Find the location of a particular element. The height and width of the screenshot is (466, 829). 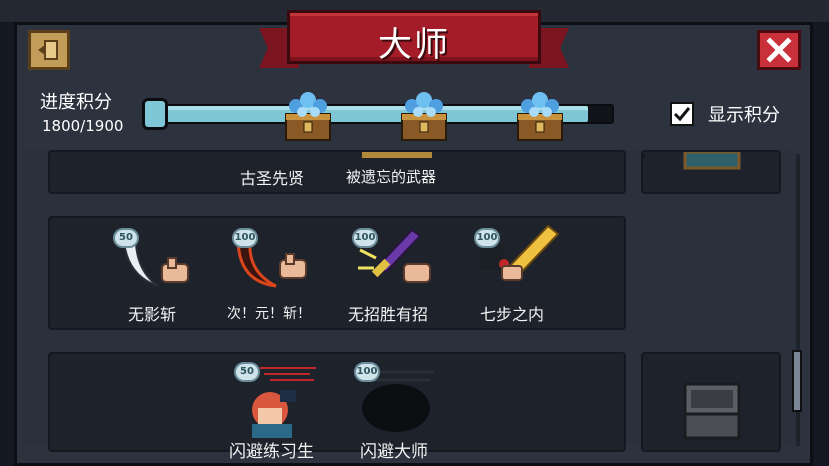

achievement-name: 无影斩 is located at coordinates (152, 314).